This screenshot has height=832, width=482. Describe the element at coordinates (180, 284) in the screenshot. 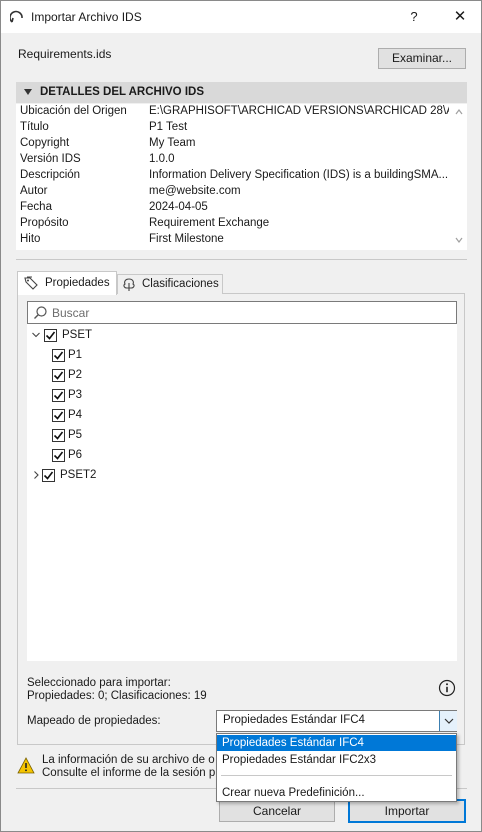

I see `tab-label: Clasificaciones` at that location.